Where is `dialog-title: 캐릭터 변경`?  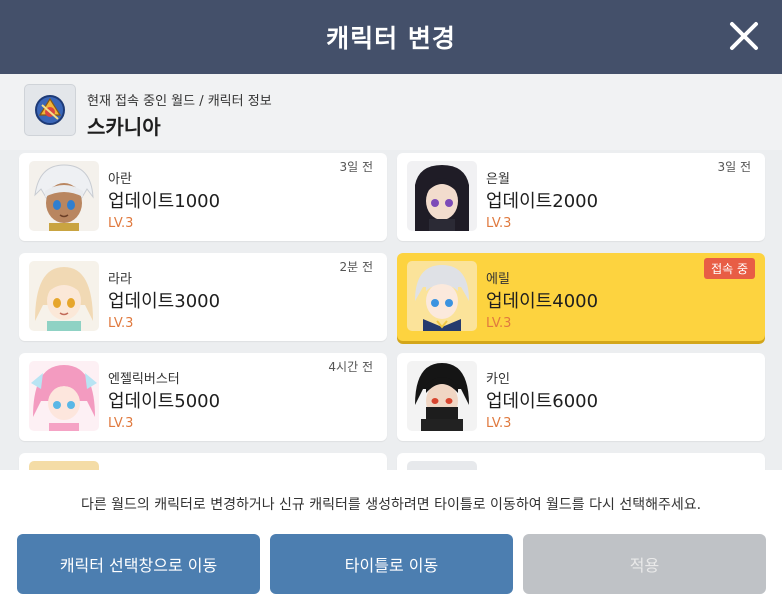
dialog-title: 캐릭터 변경 is located at coordinates (391, 38).